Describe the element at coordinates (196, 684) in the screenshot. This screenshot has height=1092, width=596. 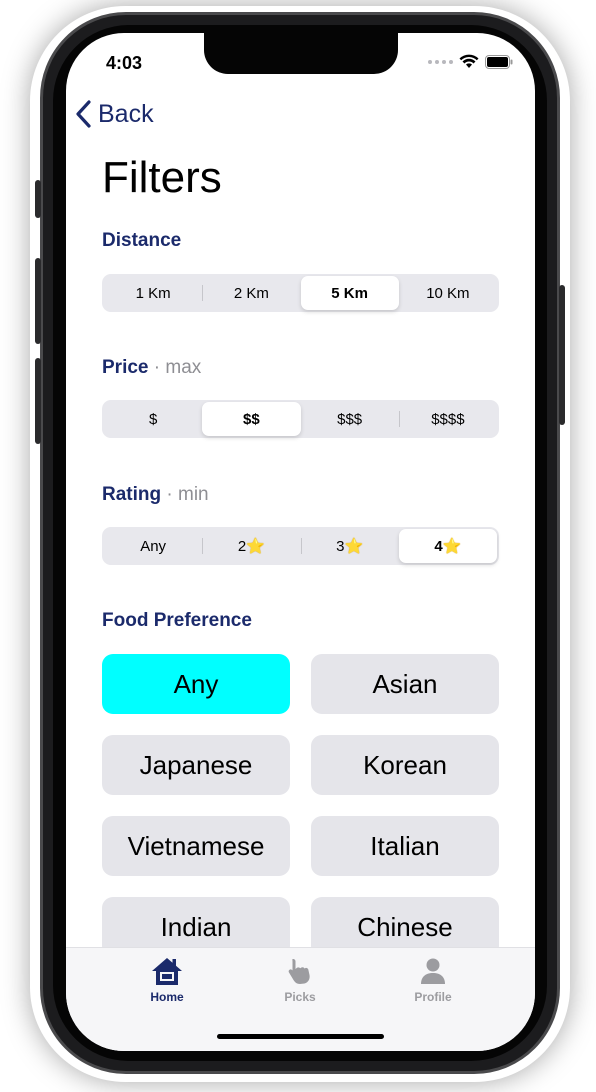
I see `food-option-any: Any` at that location.